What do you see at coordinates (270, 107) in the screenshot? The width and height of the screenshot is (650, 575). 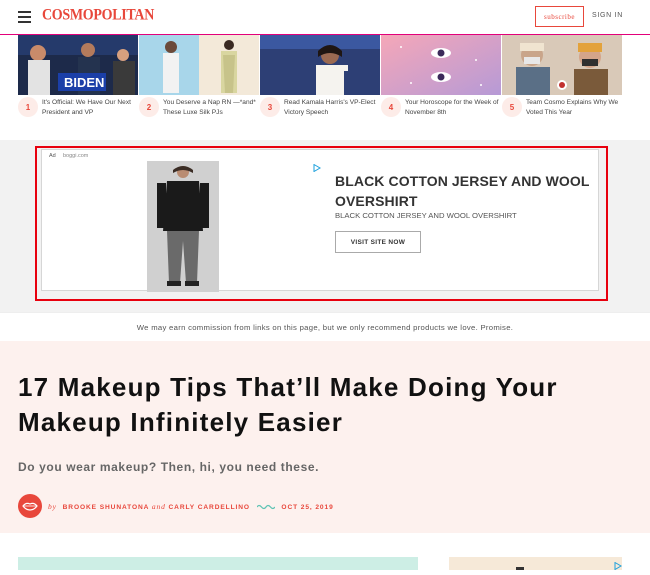 I see `trending-rank-badge: 3` at bounding box center [270, 107].